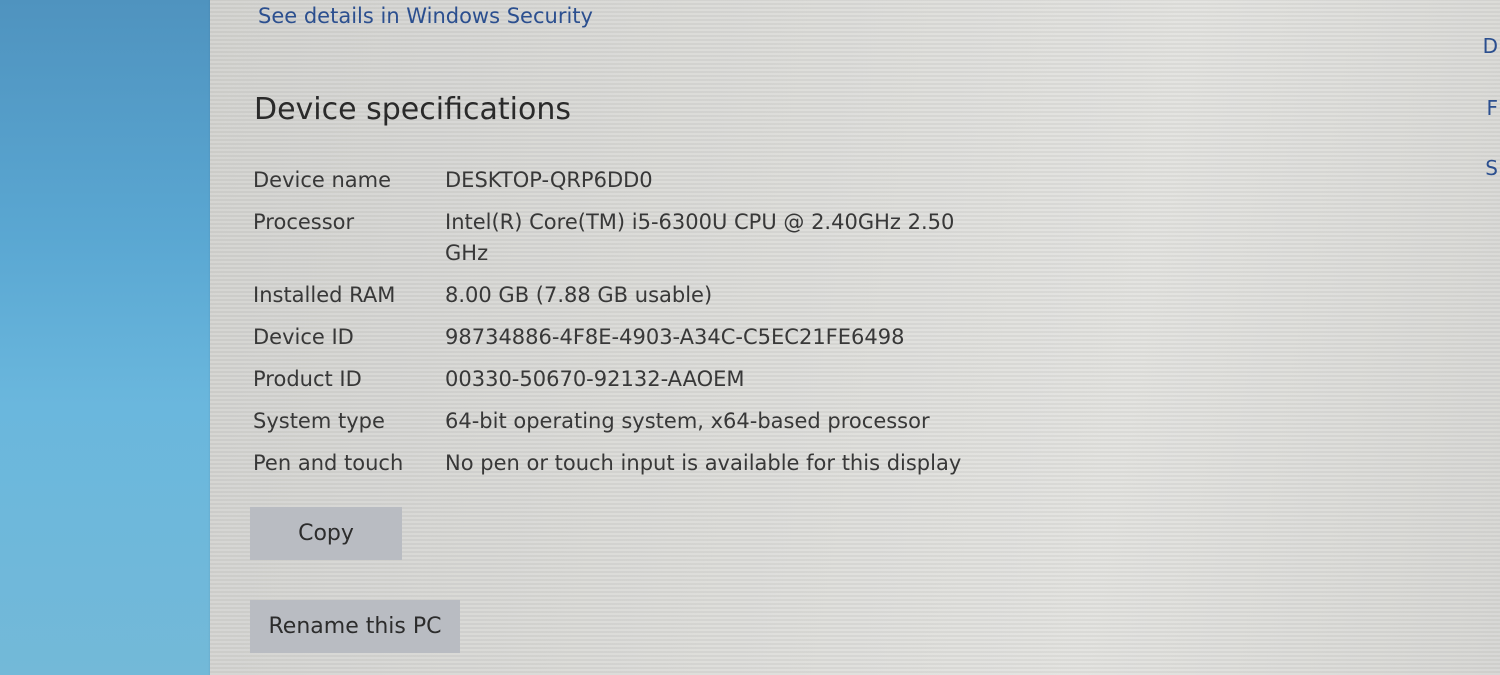  What do you see at coordinates (326, 533) in the screenshot?
I see `copy-button: Copy` at bounding box center [326, 533].